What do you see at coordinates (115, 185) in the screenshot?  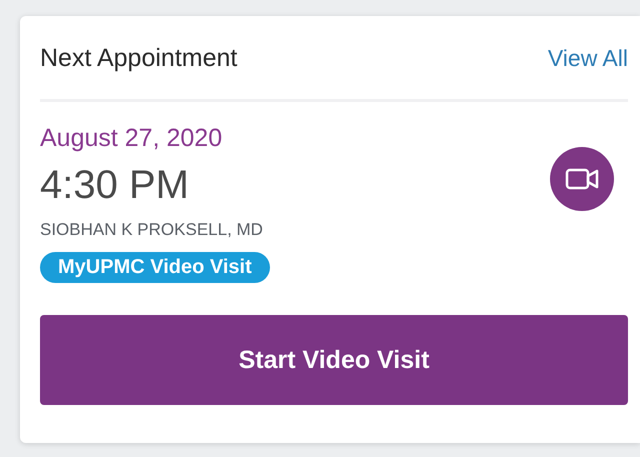 I see `appointment-time: 4:30 PM` at bounding box center [115, 185].